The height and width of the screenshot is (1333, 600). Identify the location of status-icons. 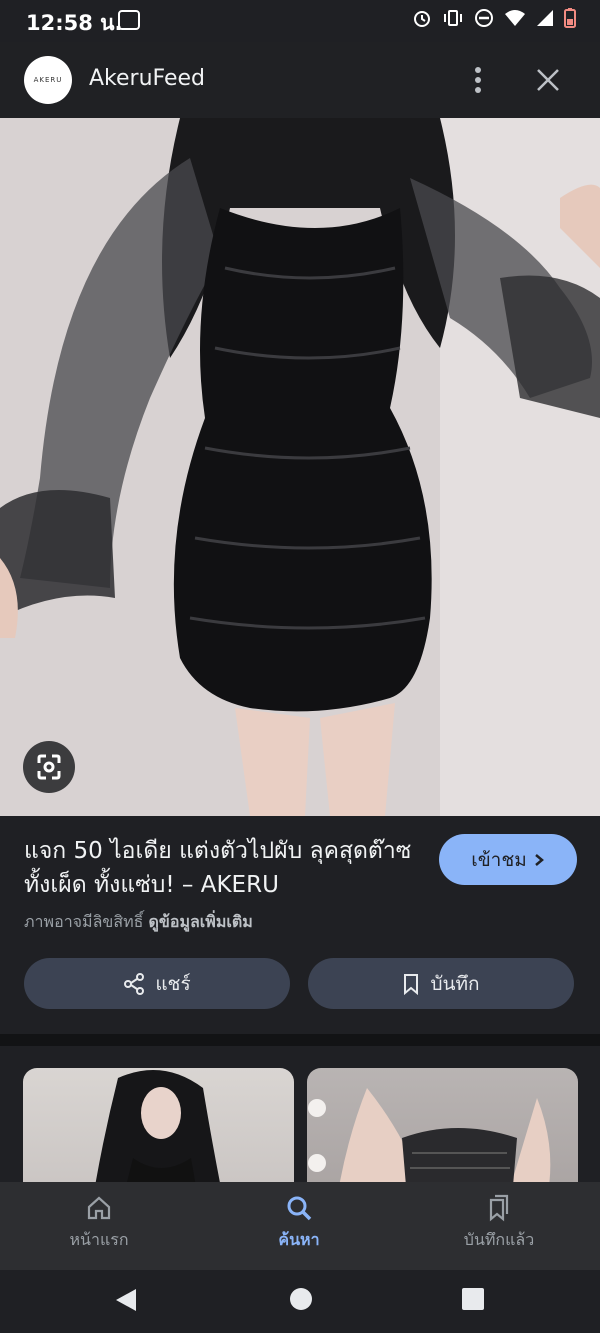
(494, 18).